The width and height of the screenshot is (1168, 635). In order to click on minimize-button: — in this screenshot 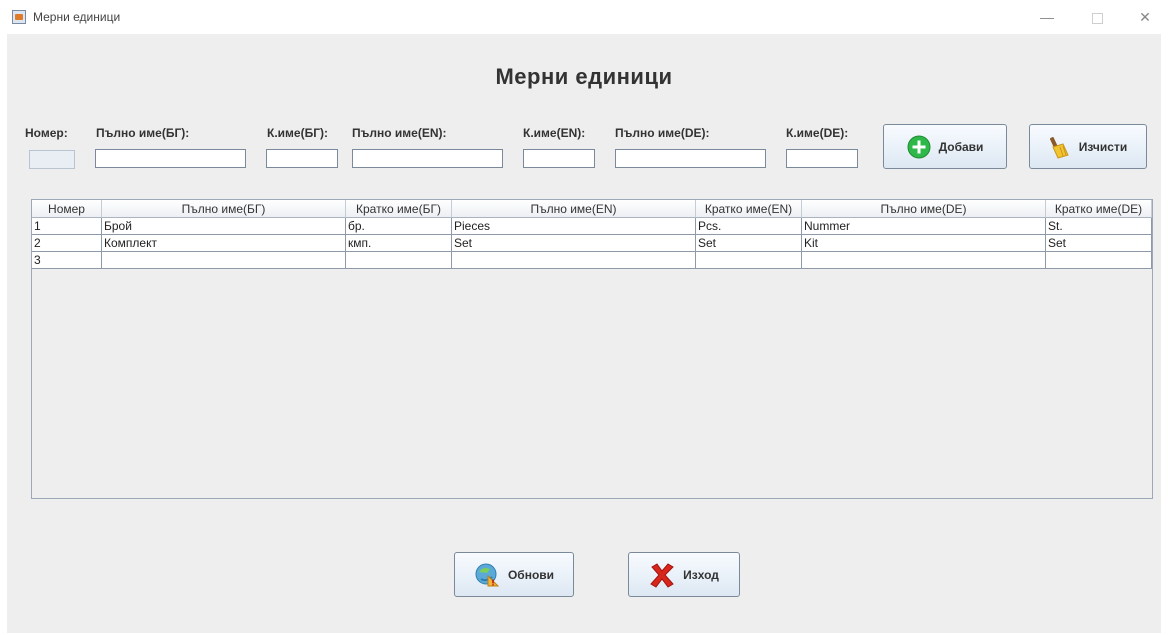, I will do `click(1047, 17)`.